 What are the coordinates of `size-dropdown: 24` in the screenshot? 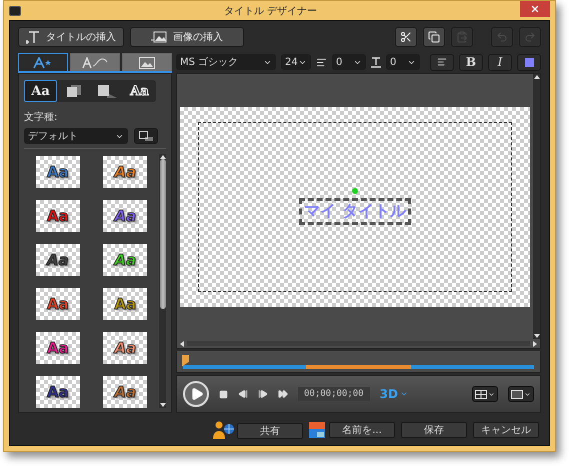 It's located at (296, 62).